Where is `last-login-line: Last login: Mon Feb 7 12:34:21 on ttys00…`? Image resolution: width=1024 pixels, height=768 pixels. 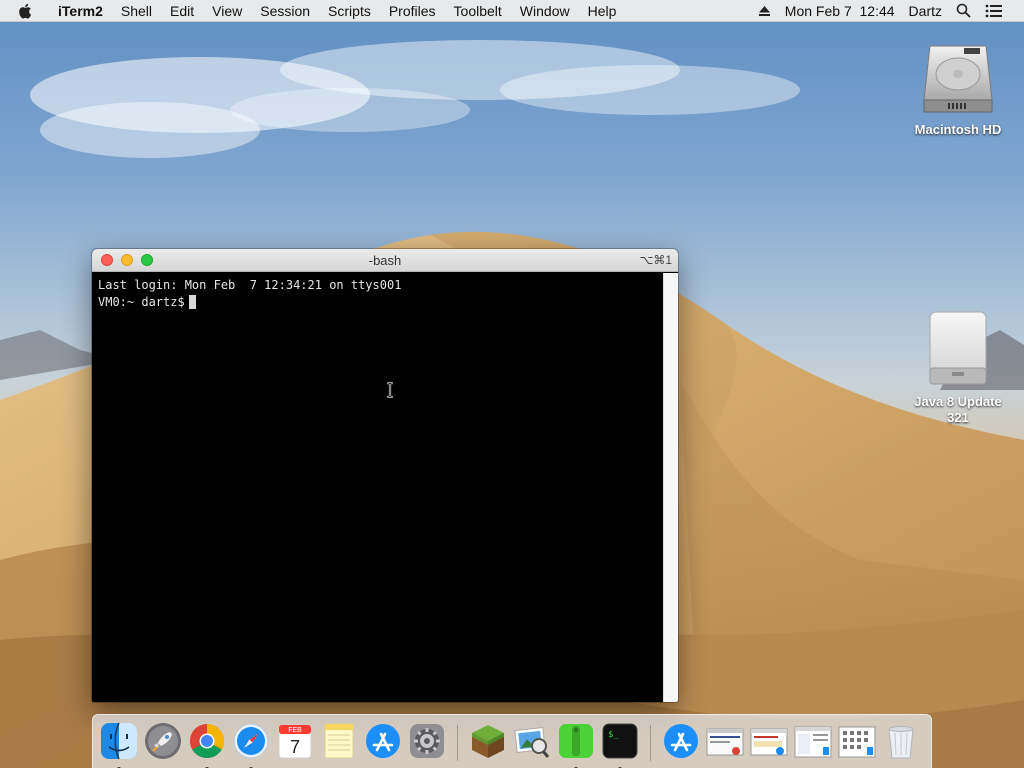
last-login-line: Last login: Mon Feb 7 12:34:21 on ttys00… is located at coordinates (250, 285).